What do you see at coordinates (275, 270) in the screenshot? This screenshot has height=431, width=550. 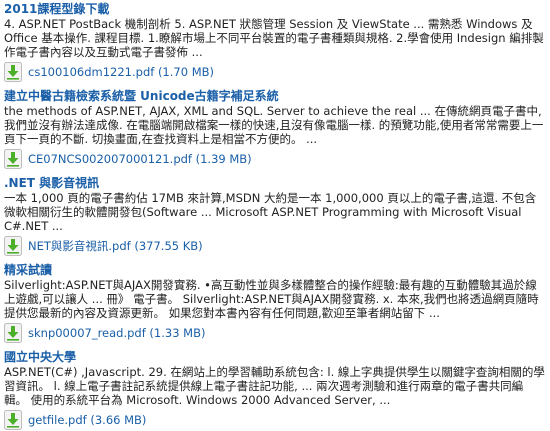 I see `result-title-link: 精采試讀` at bounding box center [275, 270].